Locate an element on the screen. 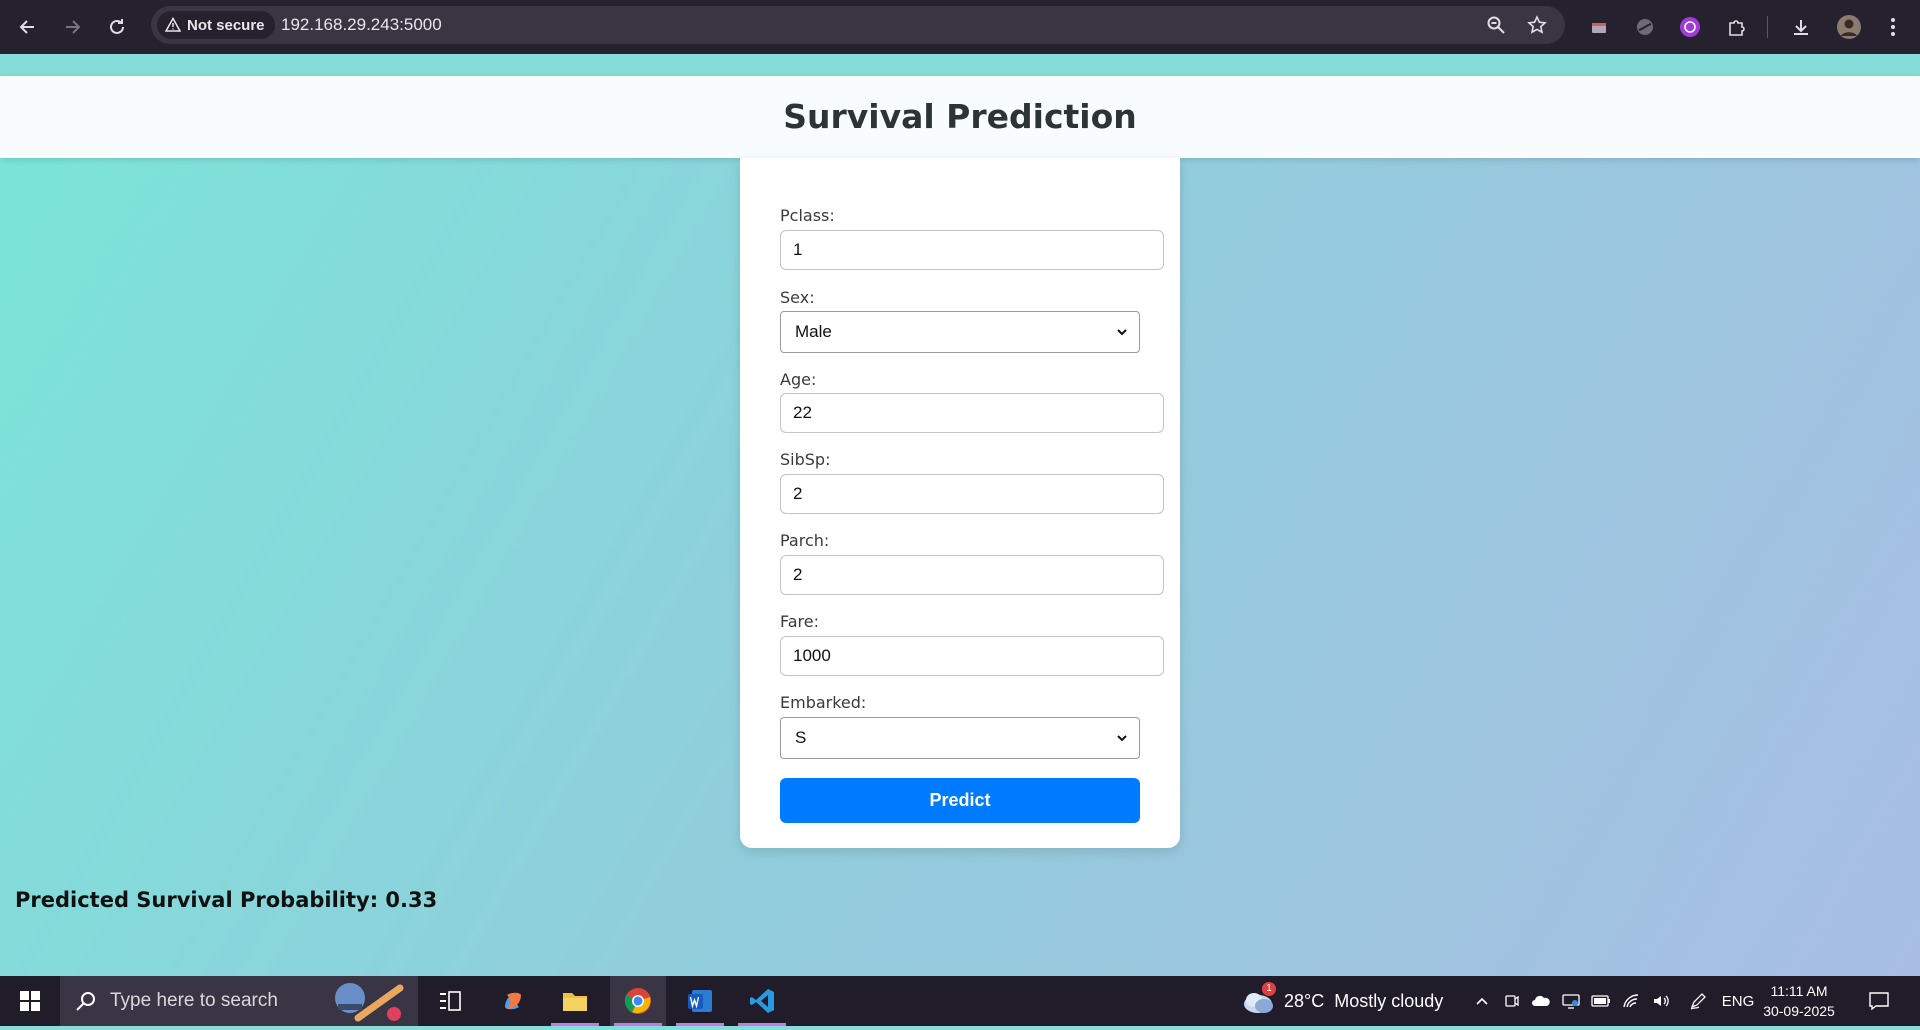  taskbar-search: Type here to search is located at coordinates (239, 1001).